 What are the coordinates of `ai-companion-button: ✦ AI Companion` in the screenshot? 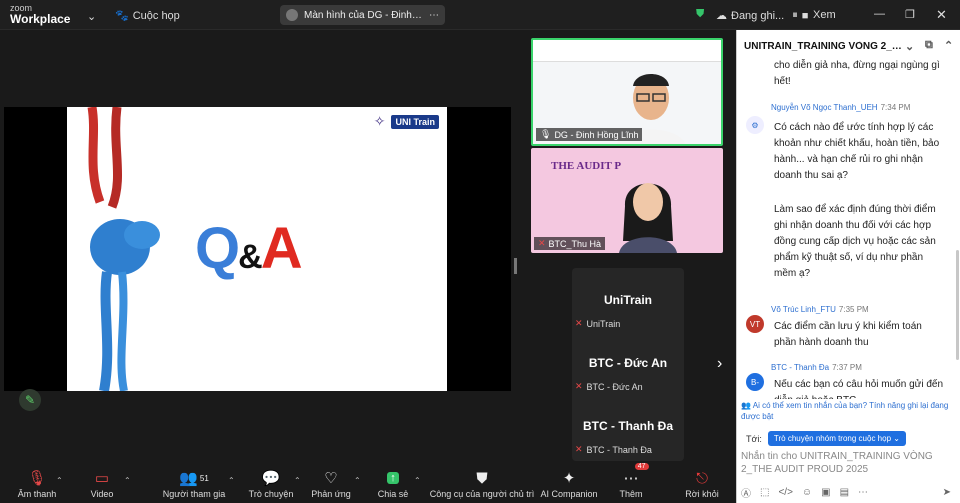 It's located at (569, 483).